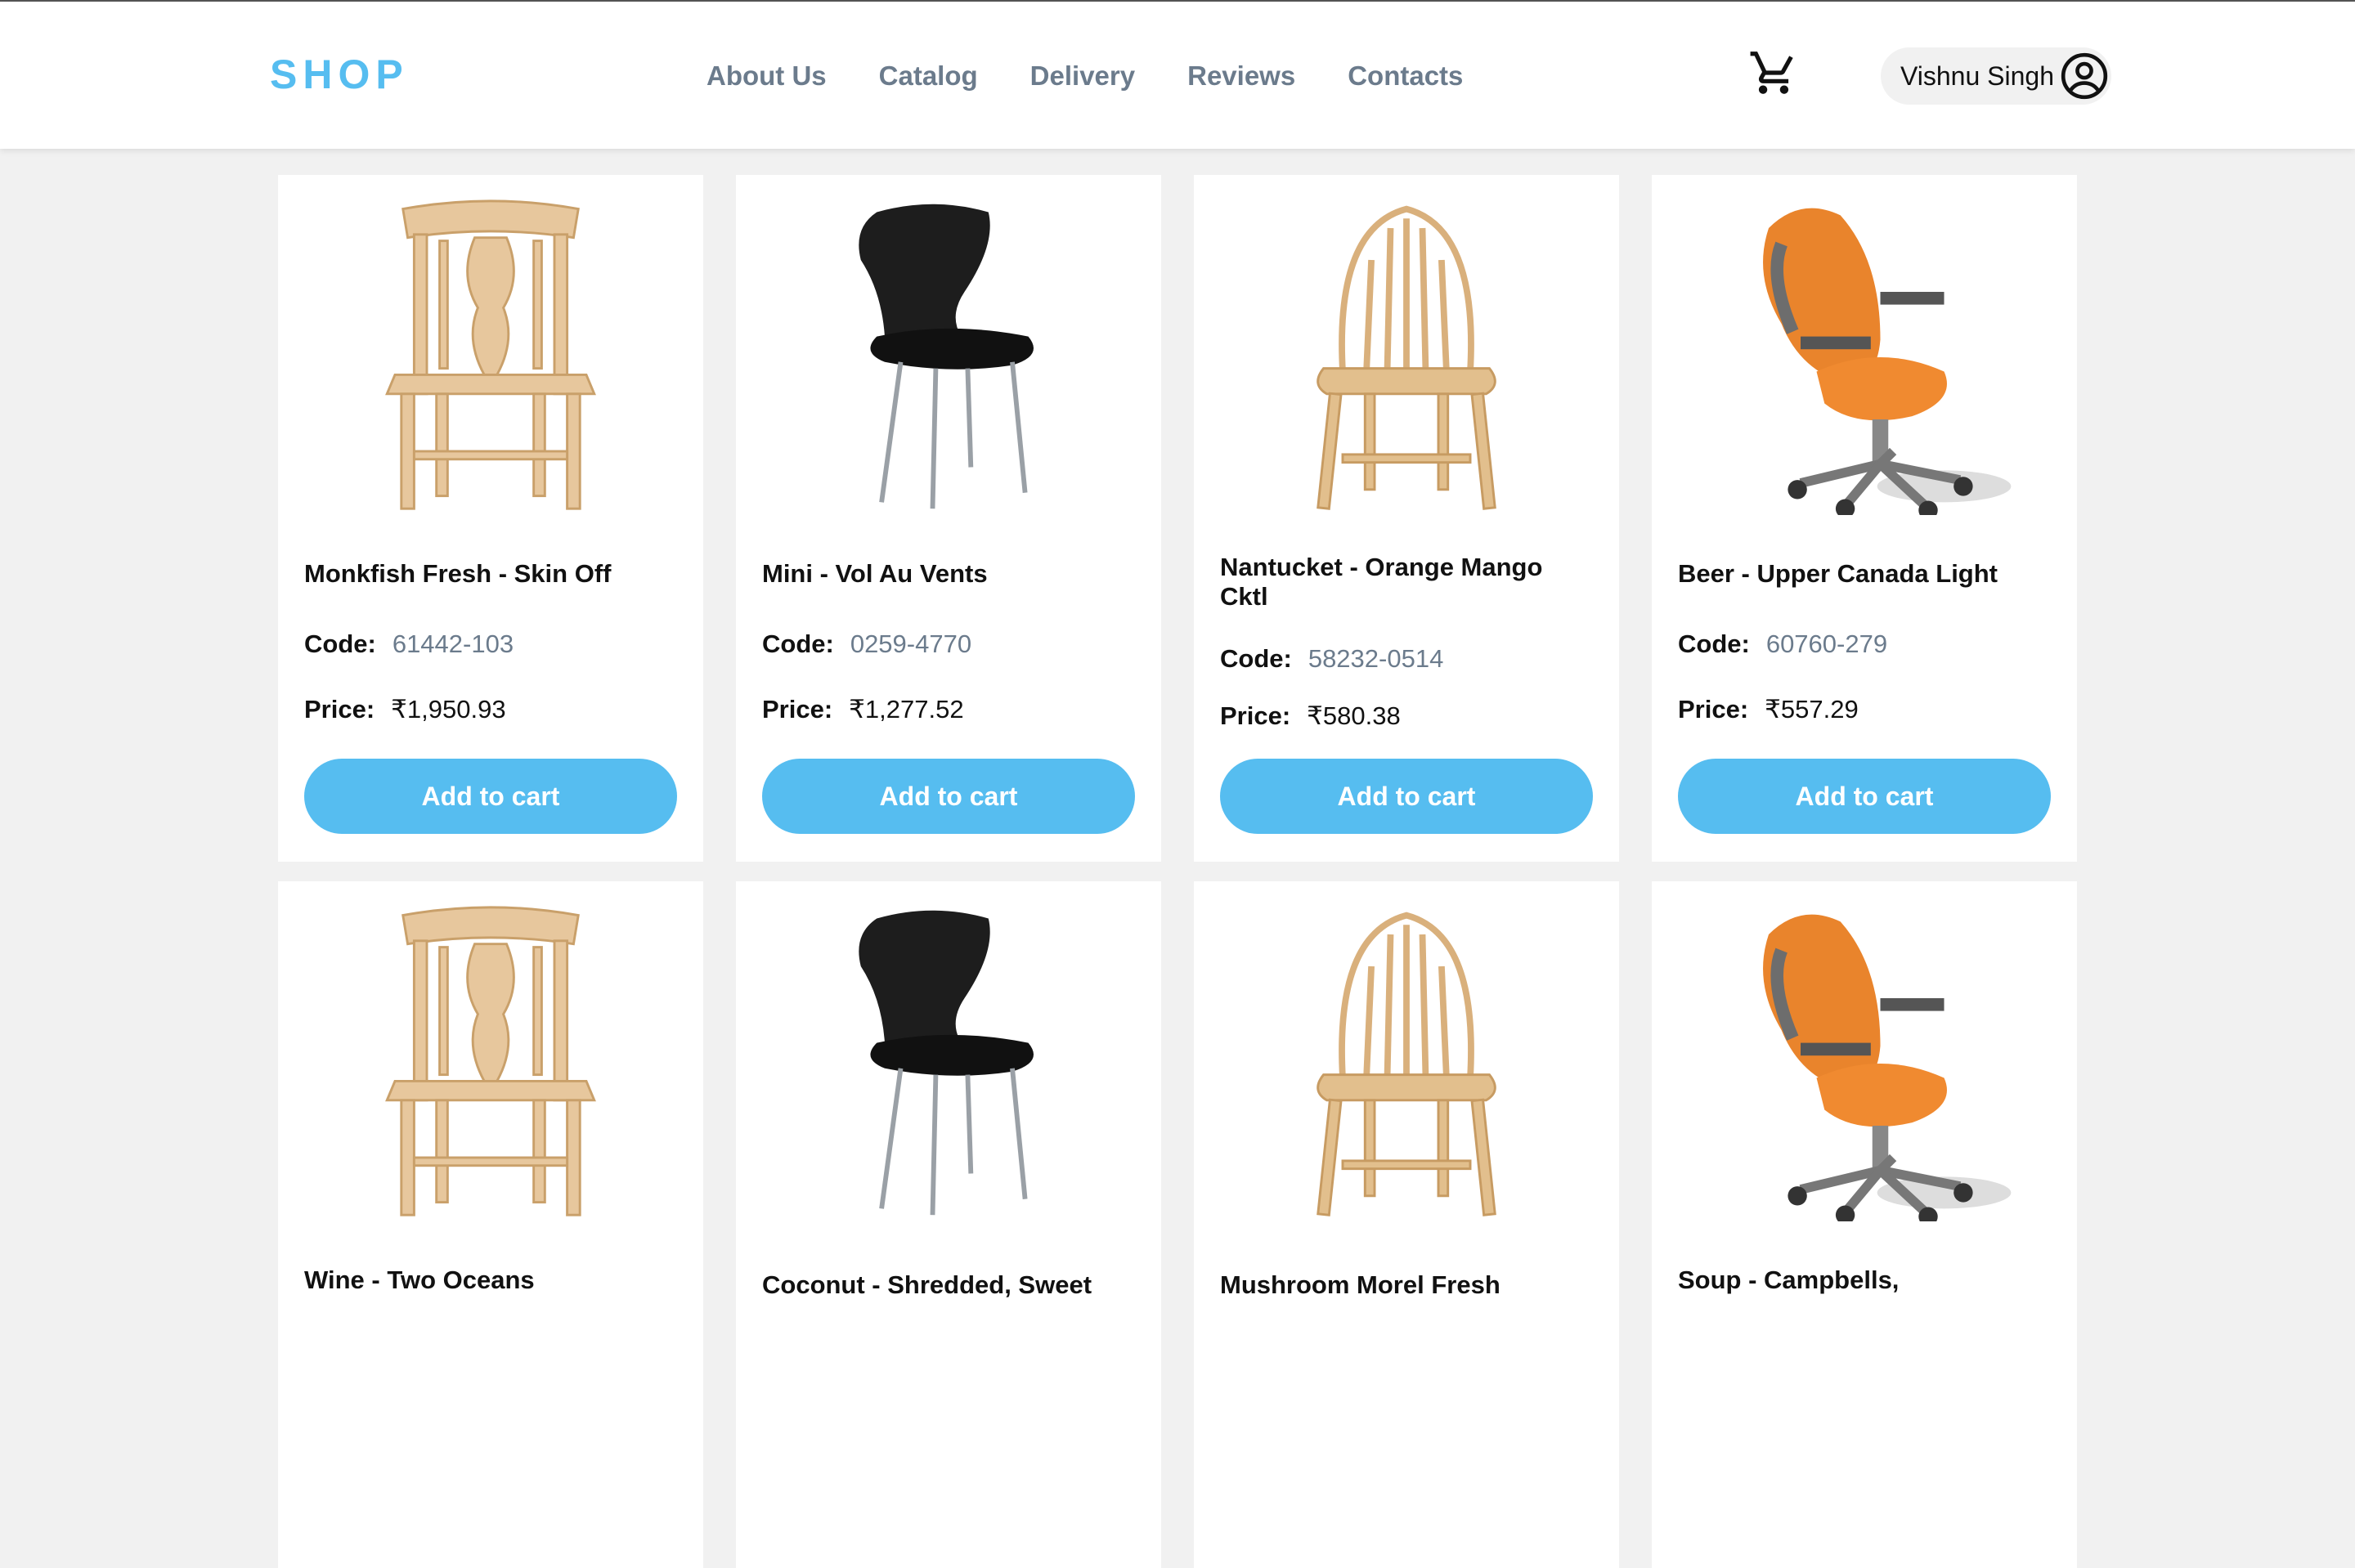 The width and height of the screenshot is (2355, 1568). I want to click on product-card: Wine - Two Oceans, so click(490, 1224).